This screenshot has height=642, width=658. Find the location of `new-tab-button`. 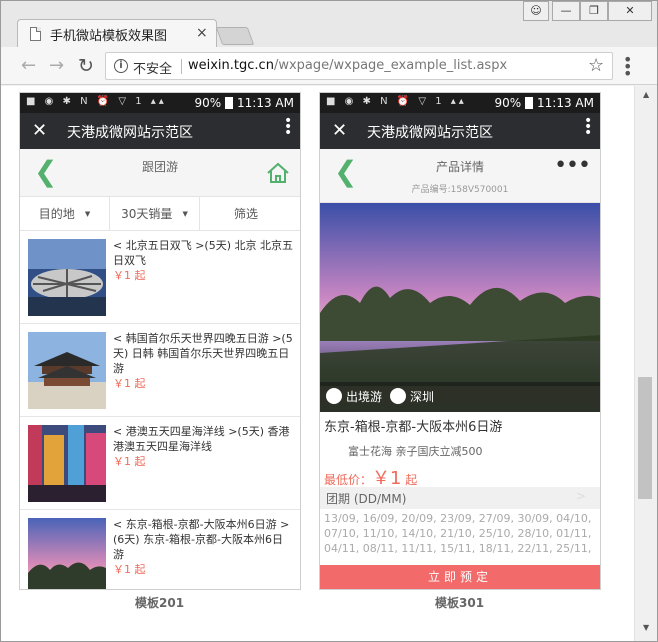

new-tab-button is located at coordinates (235, 36).